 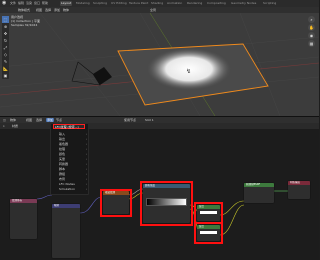 What do you see at coordinates (194, 3) in the screenshot?
I see `tab-rendering: Rendering` at bounding box center [194, 3].